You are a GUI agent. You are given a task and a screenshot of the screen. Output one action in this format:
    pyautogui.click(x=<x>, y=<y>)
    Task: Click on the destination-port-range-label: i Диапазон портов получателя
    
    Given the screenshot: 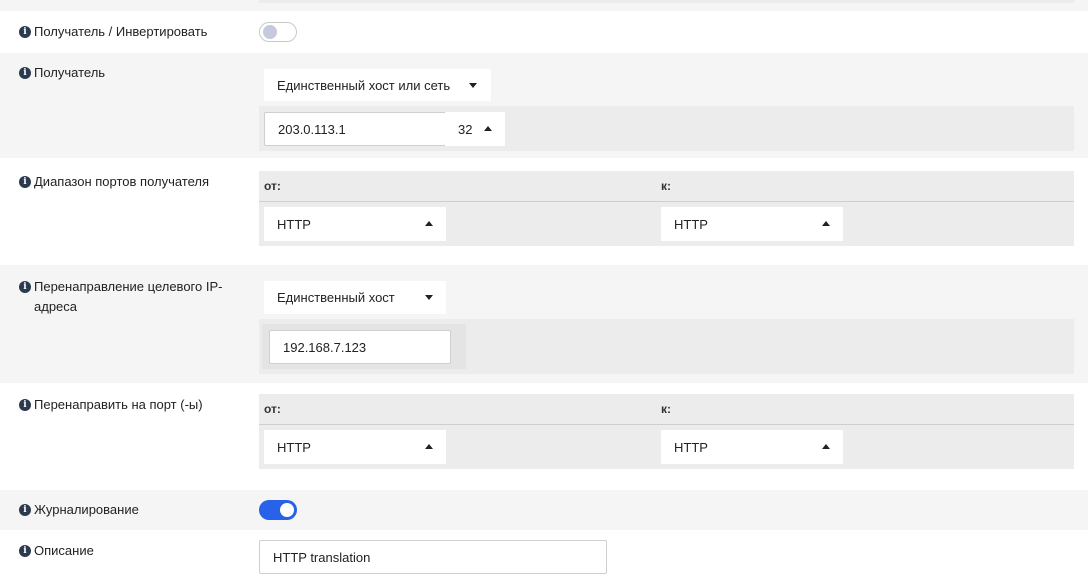 What is the action you would take?
    pyautogui.click(x=114, y=182)
    